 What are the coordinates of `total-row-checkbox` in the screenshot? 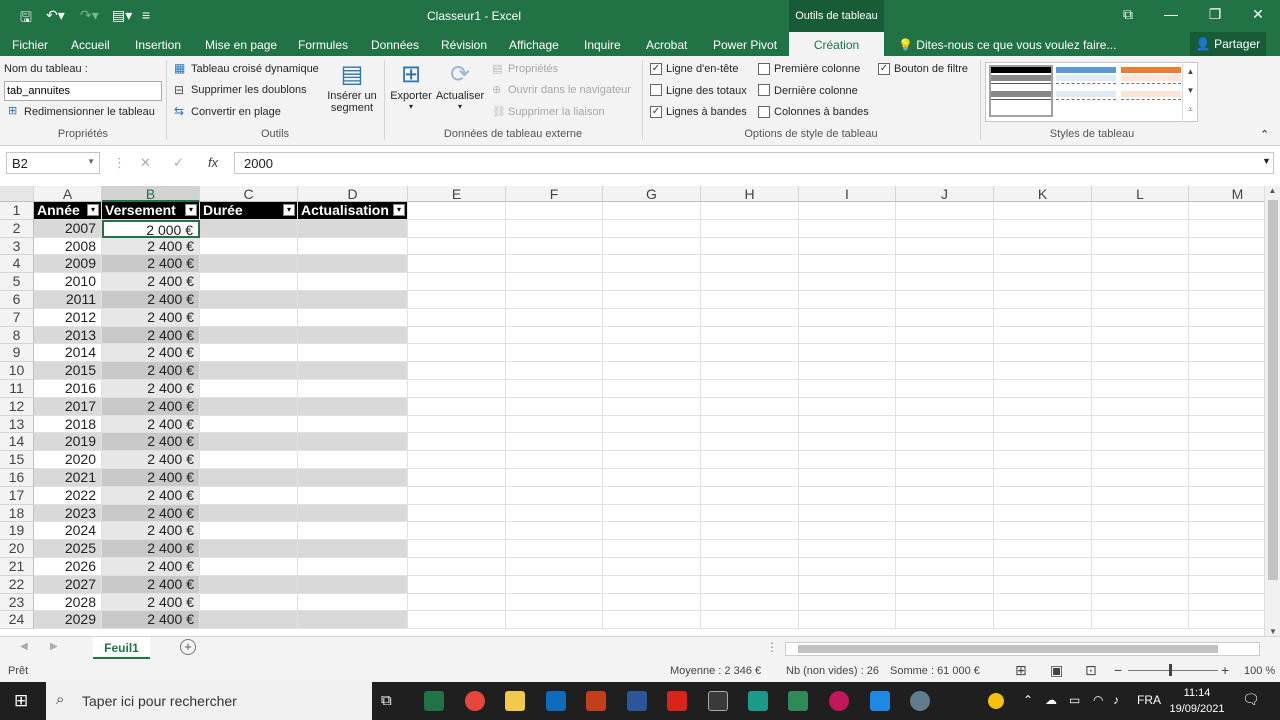 It's located at (656, 90).